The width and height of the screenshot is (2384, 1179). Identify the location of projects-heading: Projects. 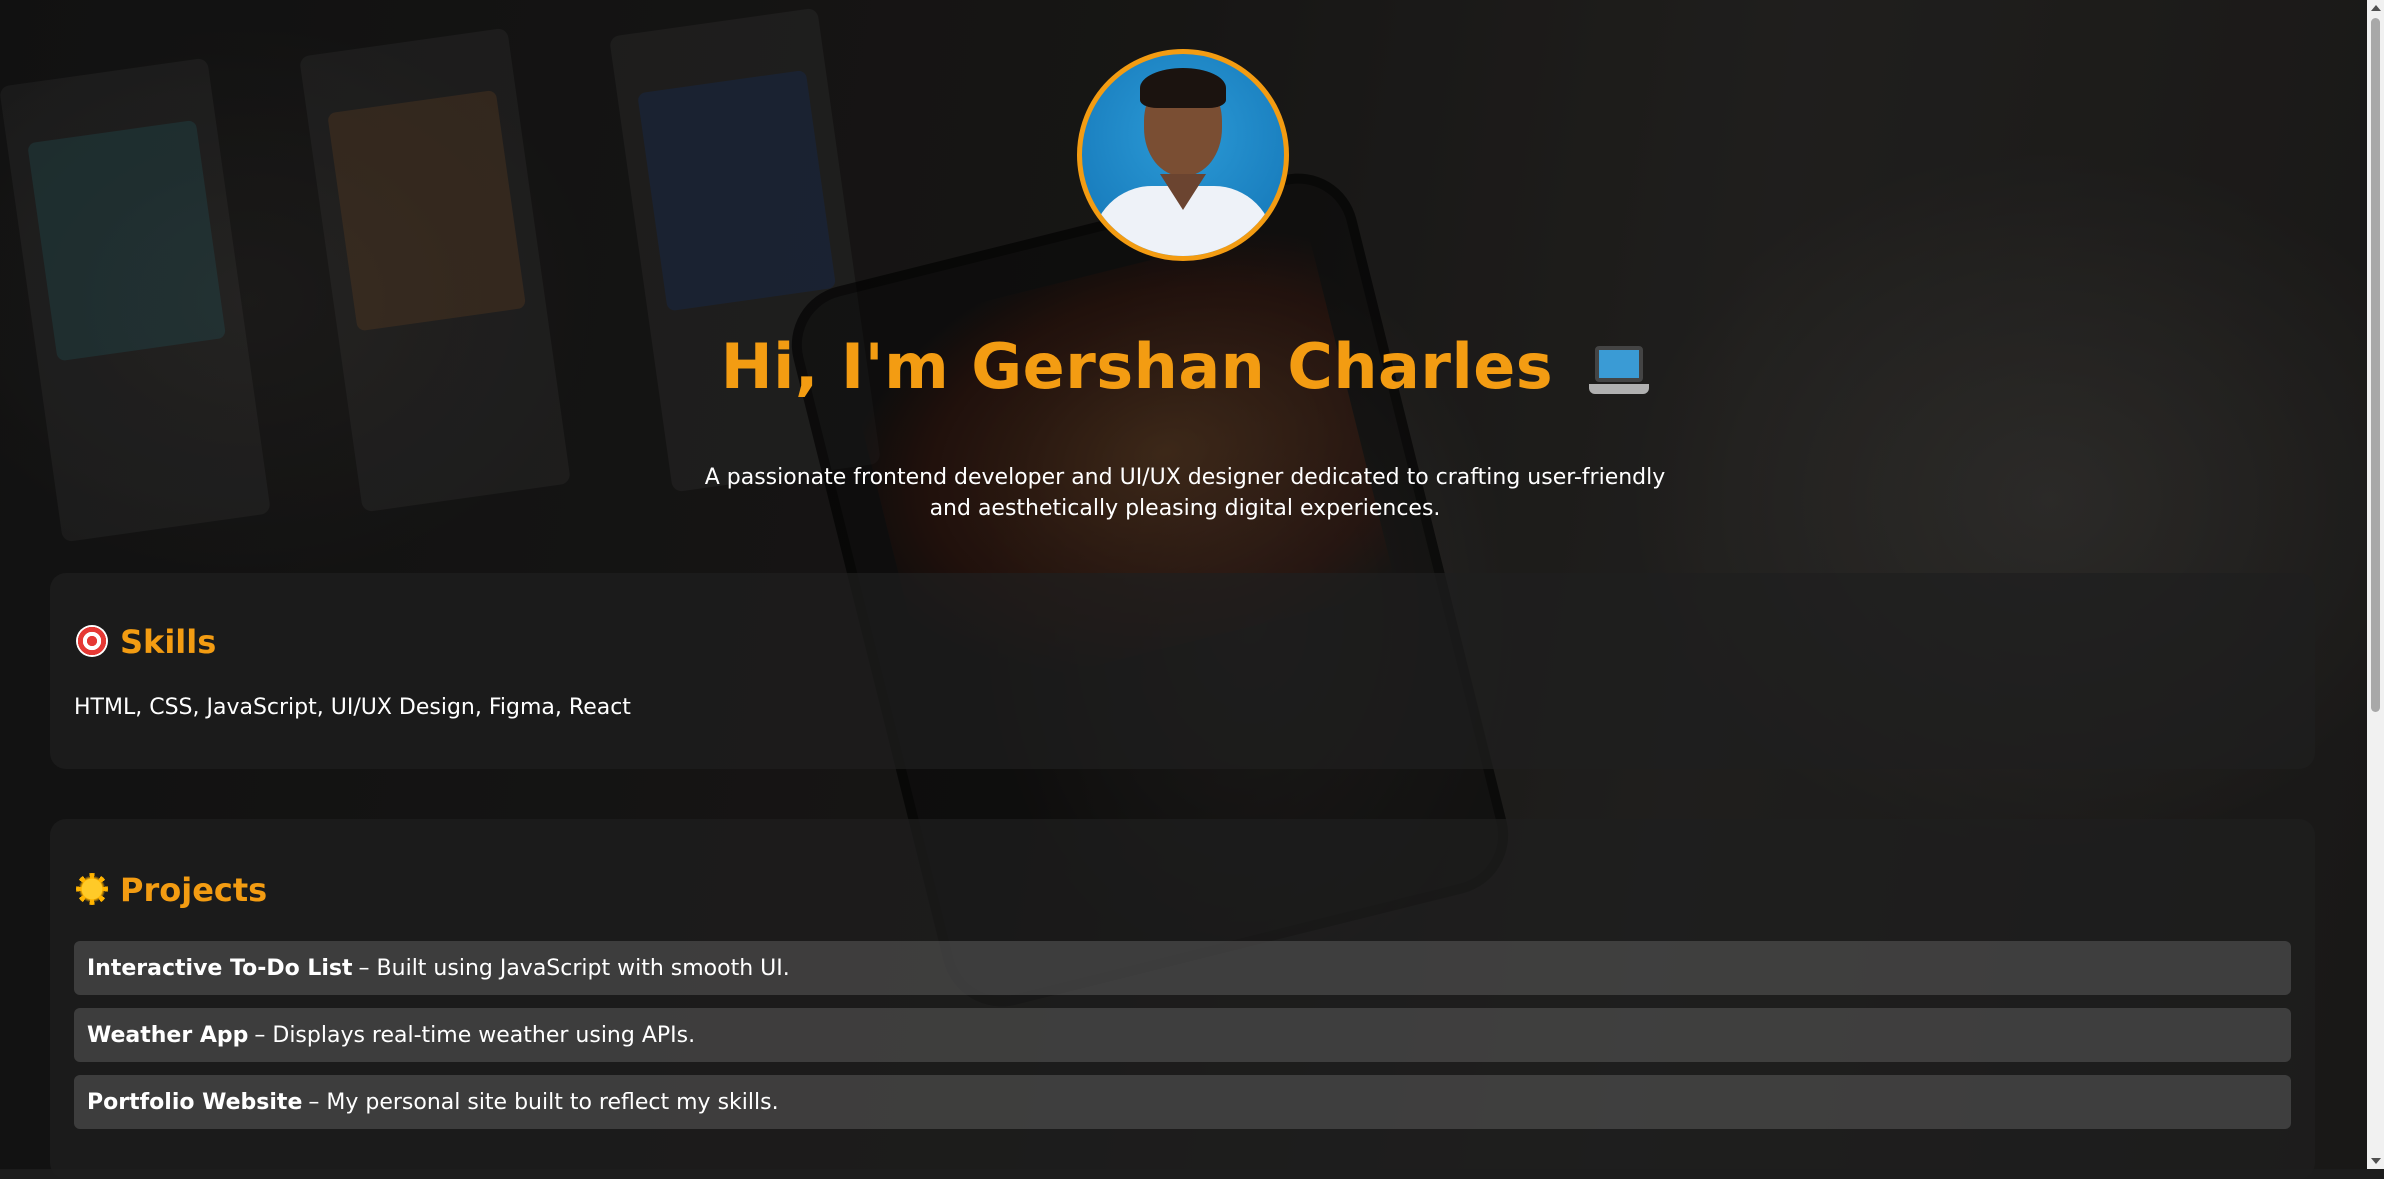
(171, 890).